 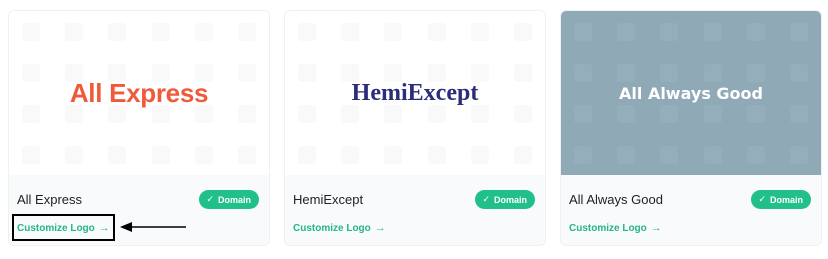 I want to click on logo-text: All Express, so click(x=139, y=92).